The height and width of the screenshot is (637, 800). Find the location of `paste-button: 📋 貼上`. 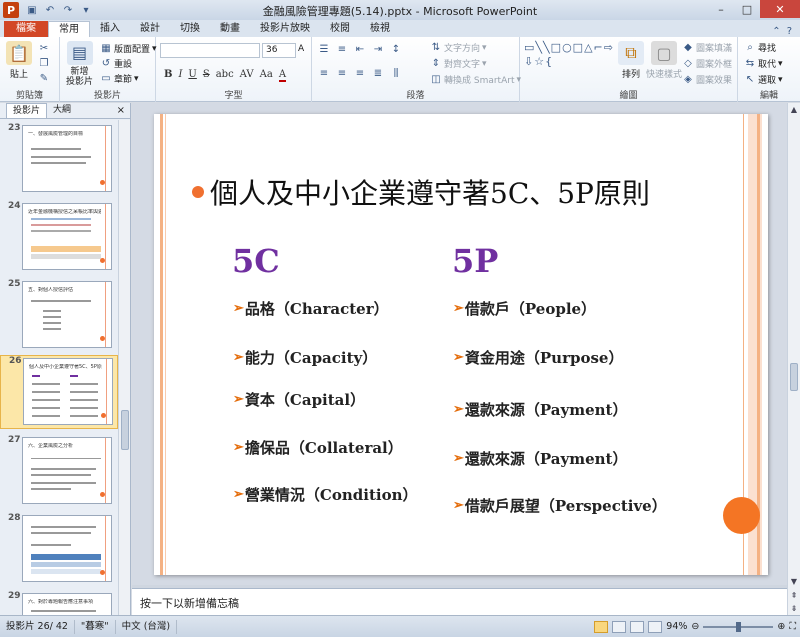

paste-button: 📋 貼上 is located at coordinates (19, 60).